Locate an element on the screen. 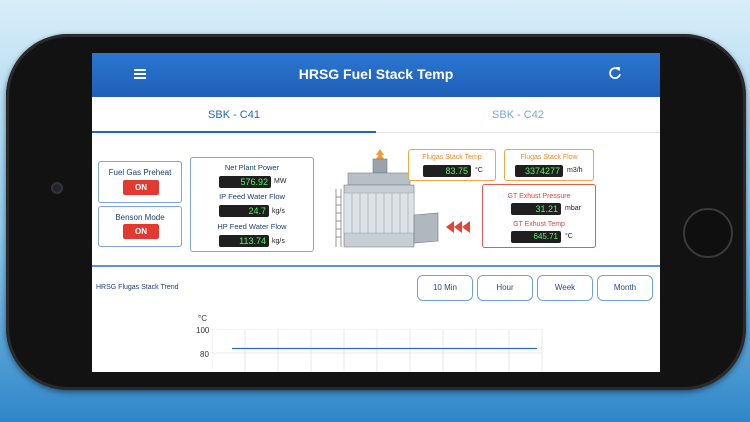 The height and width of the screenshot is (422, 750). flugas-stack-temp-panel: Flugas Stack Temp 83.75 °C is located at coordinates (452, 165).